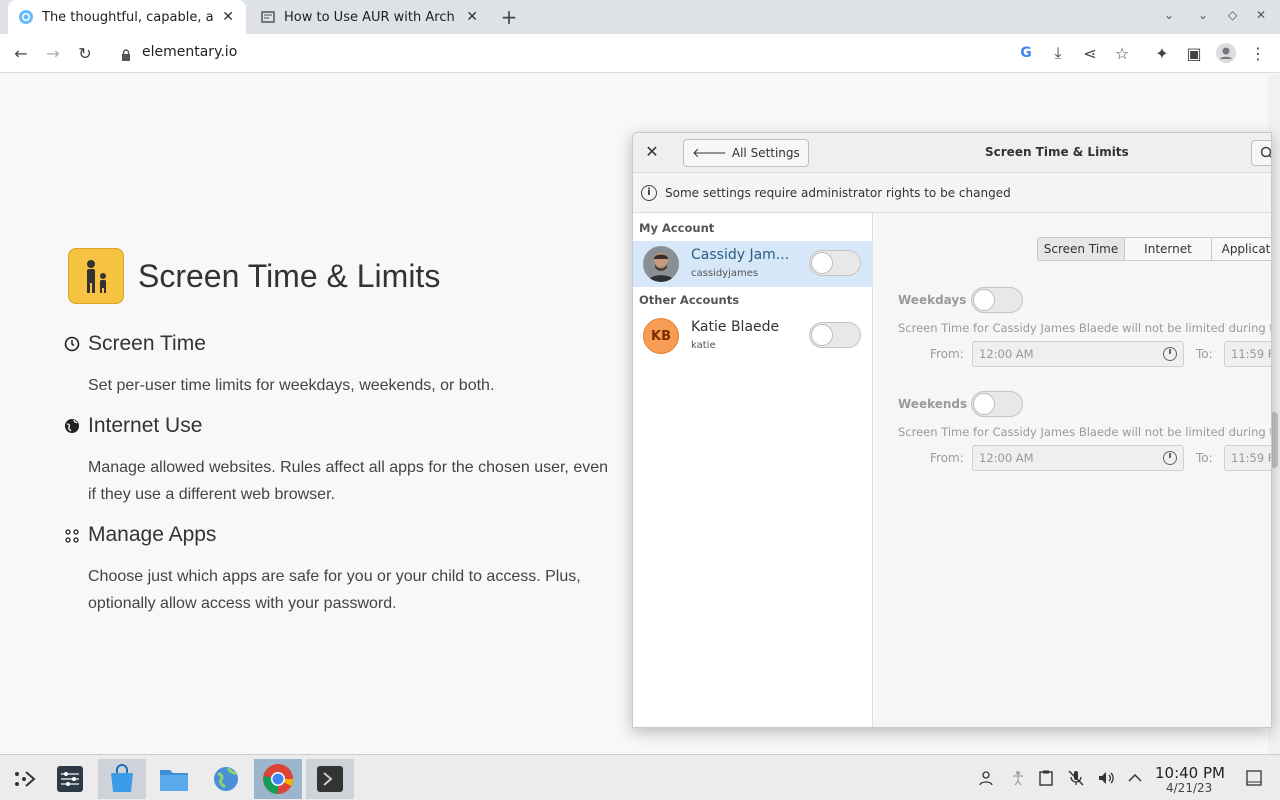  I want to click on share-icon: ⋖, so click(1090, 53).